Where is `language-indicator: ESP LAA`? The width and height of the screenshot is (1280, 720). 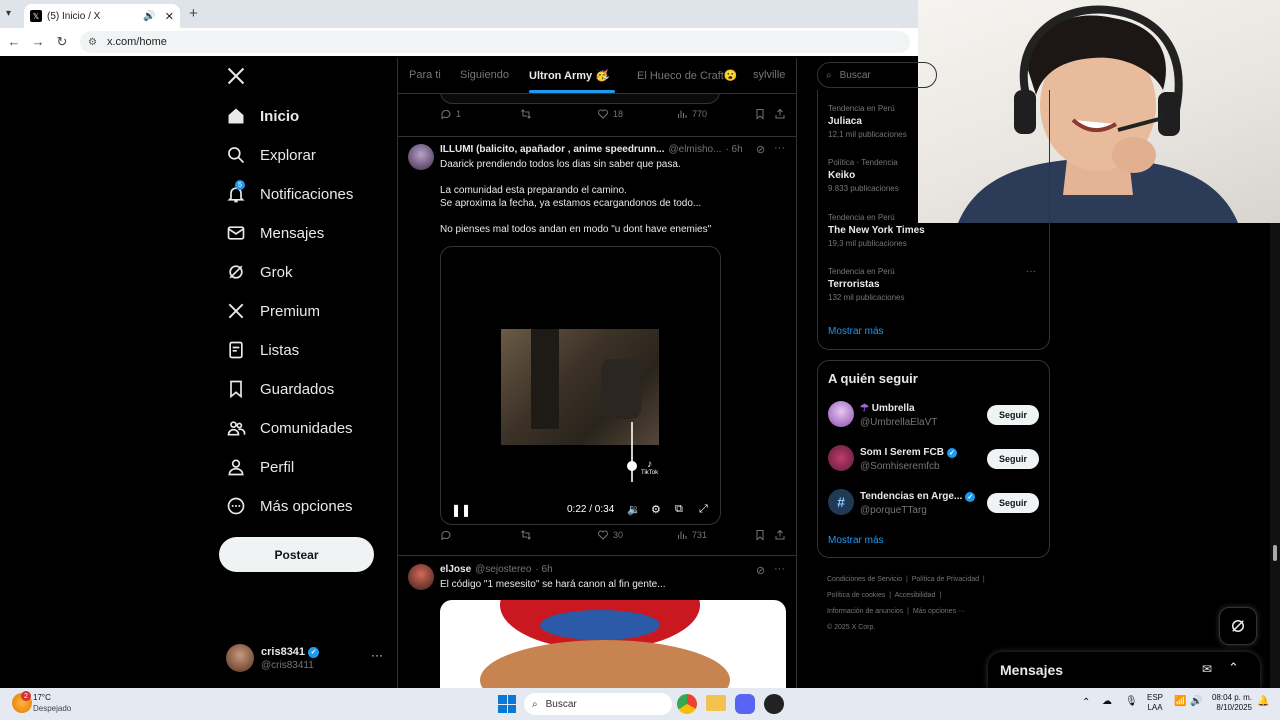 language-indicator: ESP LAA is located at coordinates (1155, 703).